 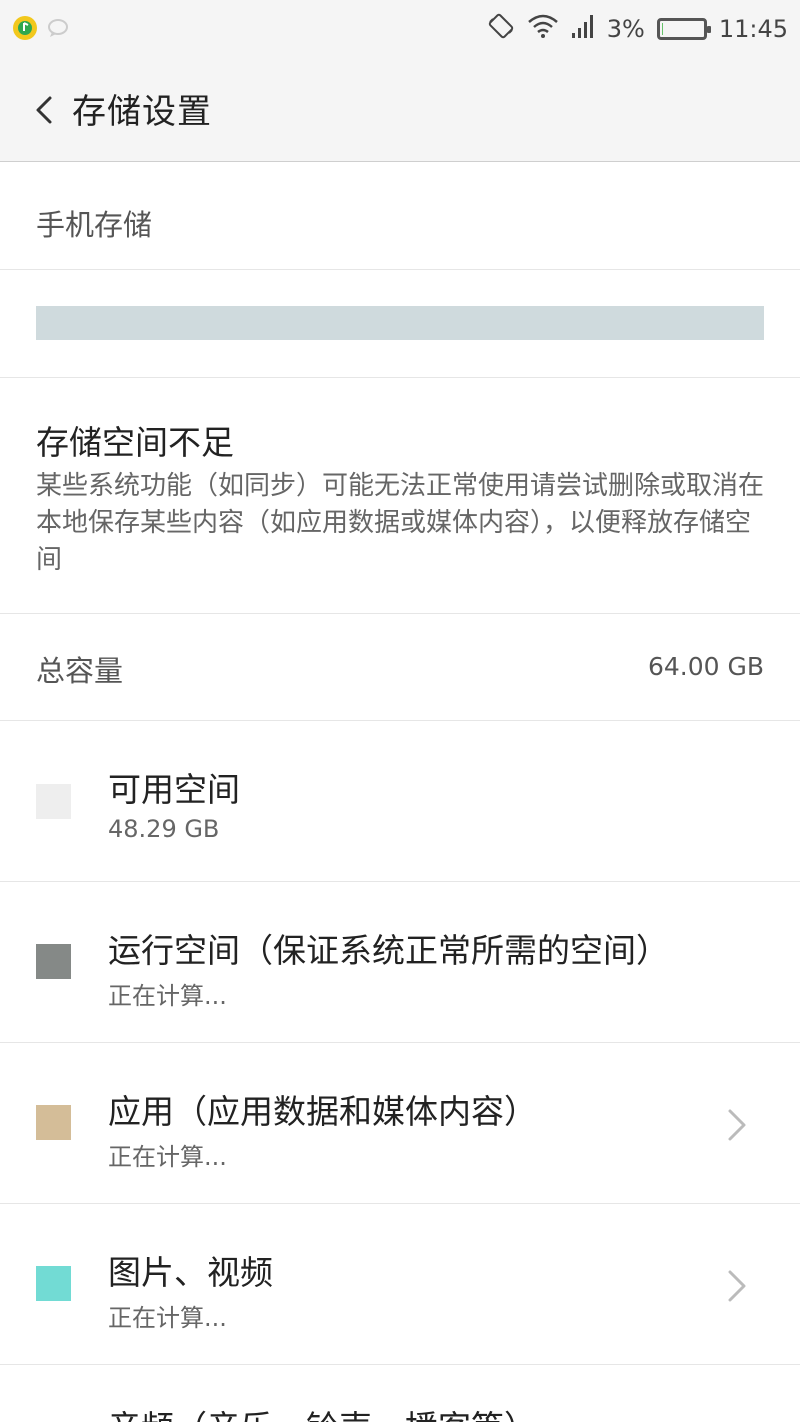 What do you see at coordinates (135, 442) in the screenshot?
I see `warning-title: 存储空间不足` at bounding box center [135, 442].